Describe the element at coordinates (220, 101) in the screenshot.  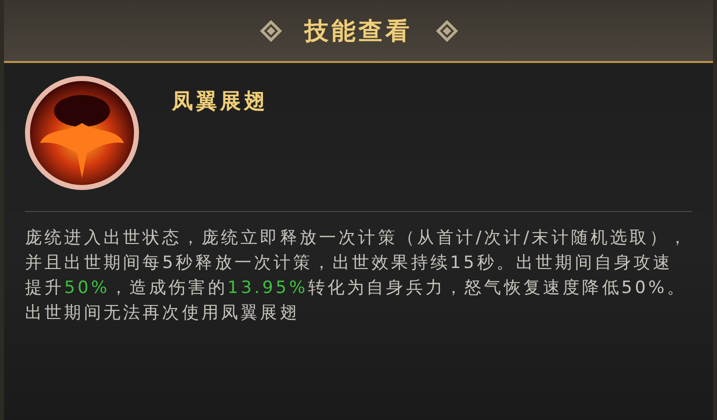
I see `skill-name: 凤翼展翅` at that location.